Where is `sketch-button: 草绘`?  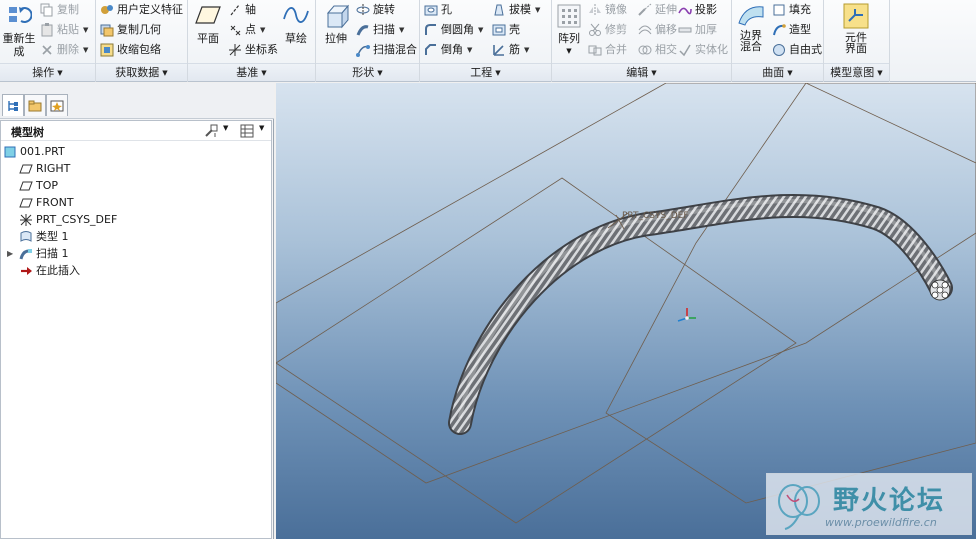
sketch-button: 草绘 is located at coordinates (296, 24).